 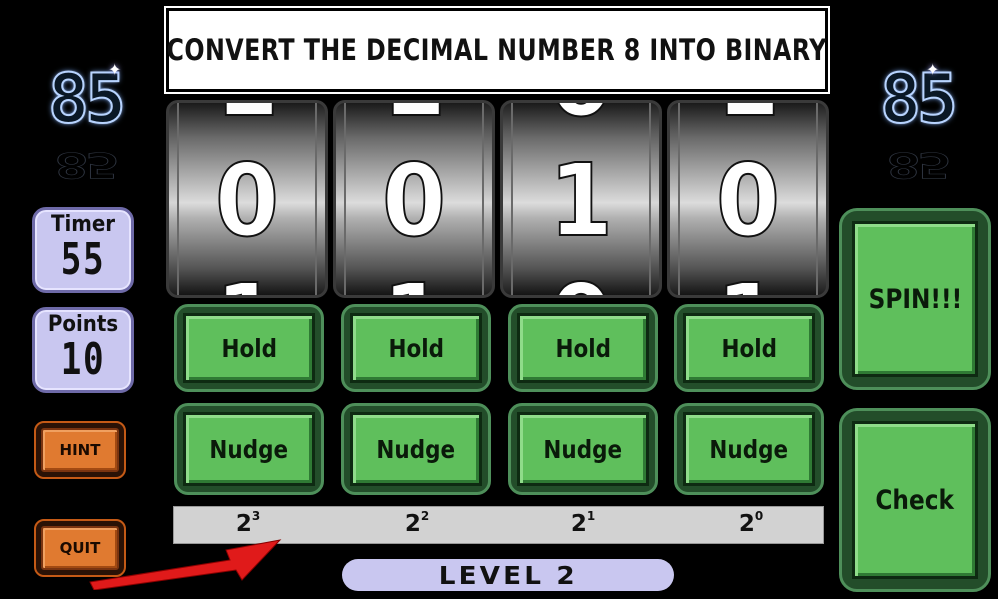 I want to click on nudge-button-2: Nudge, so click(x=416, y=449).